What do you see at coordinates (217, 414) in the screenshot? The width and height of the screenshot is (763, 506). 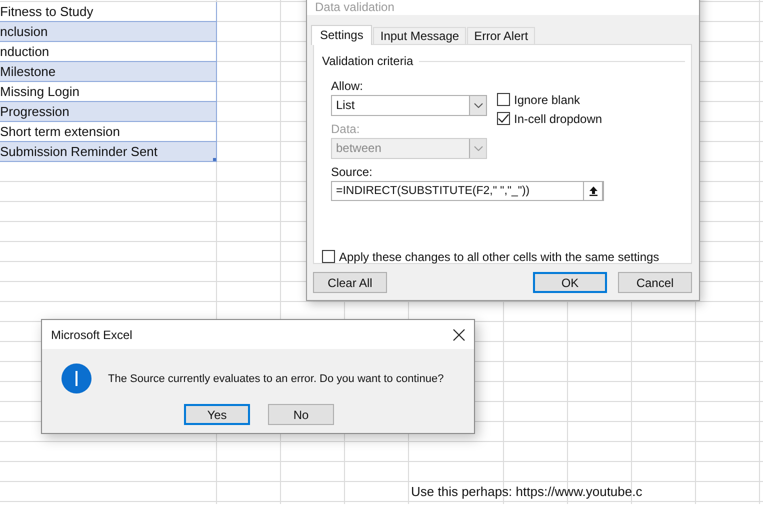 I see `dialog-button: Yes` at bounding box center [217, 414].